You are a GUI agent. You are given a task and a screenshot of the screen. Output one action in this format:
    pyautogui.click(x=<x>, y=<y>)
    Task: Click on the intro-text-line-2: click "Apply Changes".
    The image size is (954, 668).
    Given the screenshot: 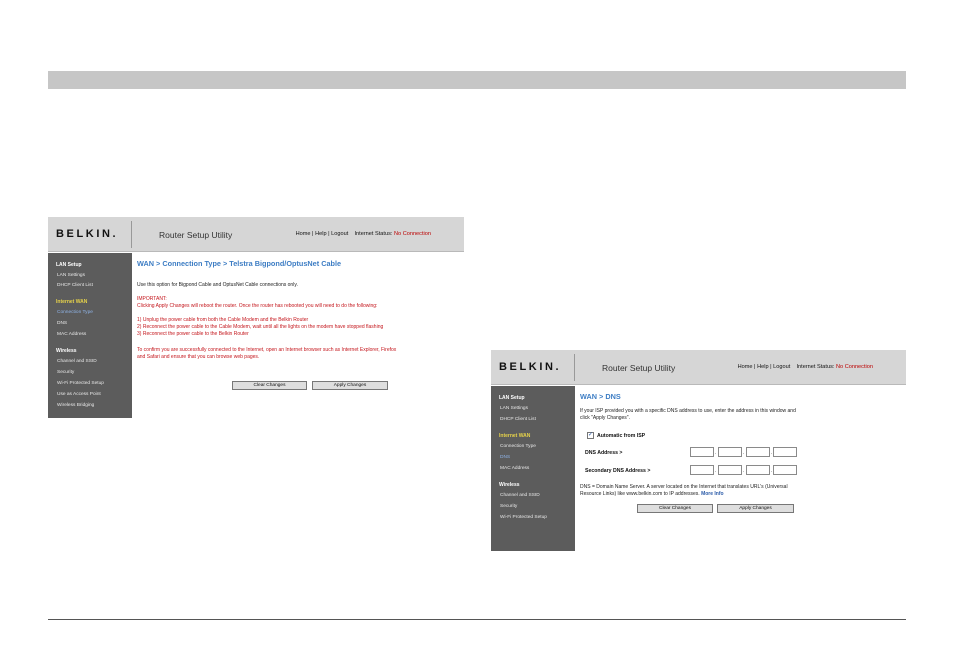 What is the action you would take?
    pyautogui.click(x=605, y=418)
    